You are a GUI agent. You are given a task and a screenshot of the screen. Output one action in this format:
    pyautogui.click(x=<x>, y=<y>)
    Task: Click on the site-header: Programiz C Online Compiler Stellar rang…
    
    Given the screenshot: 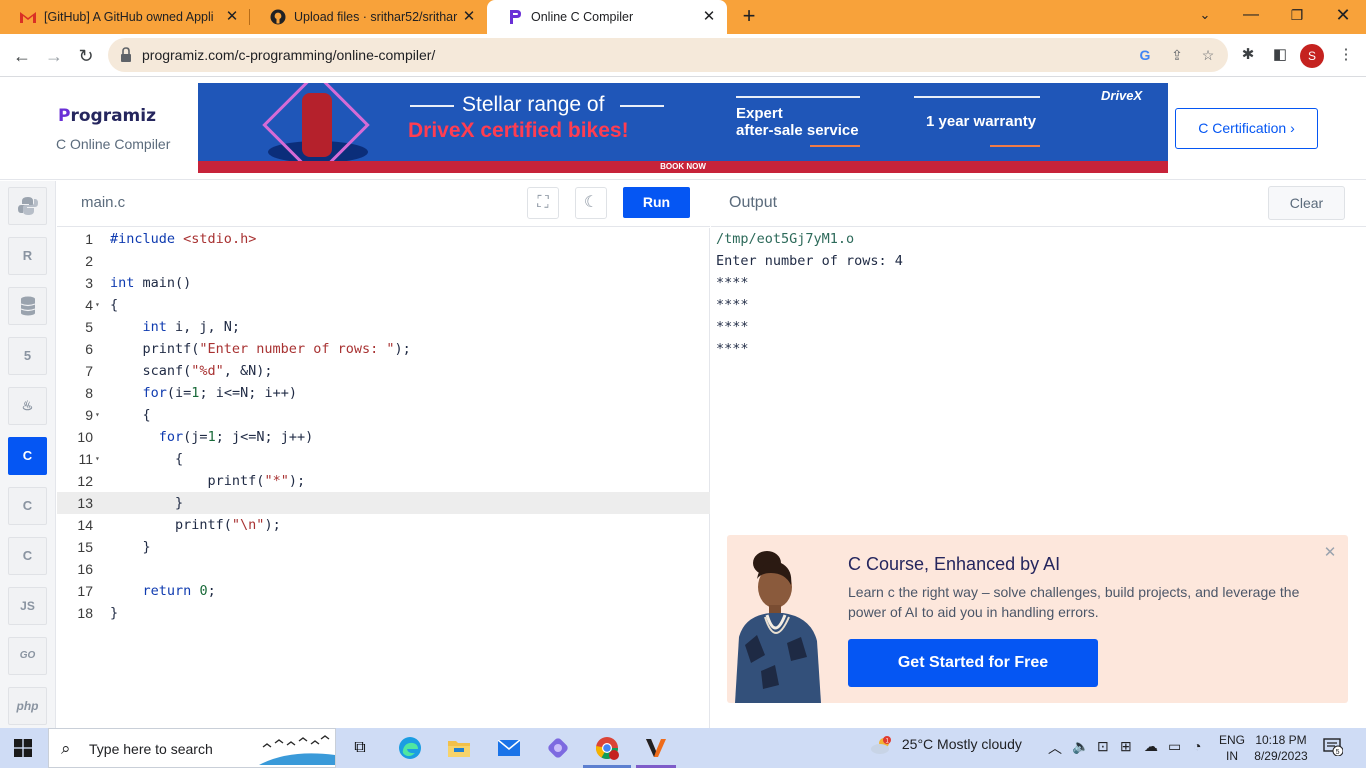 What is the action you would take?
    pyautogui.click(x=683, y=129)
    